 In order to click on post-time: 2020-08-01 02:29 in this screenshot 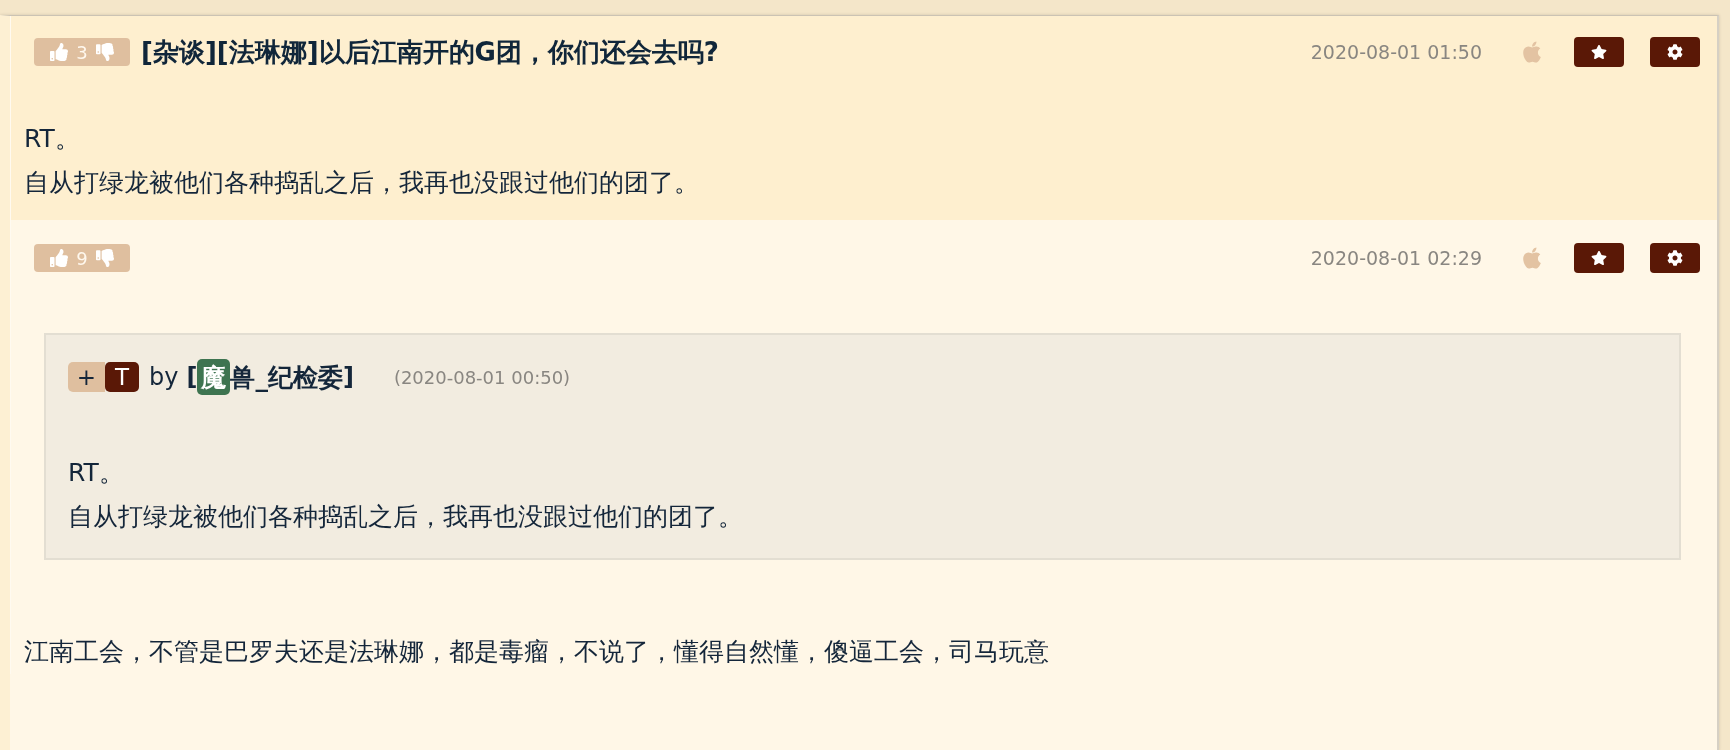, I will do `click(1396, 258)`.